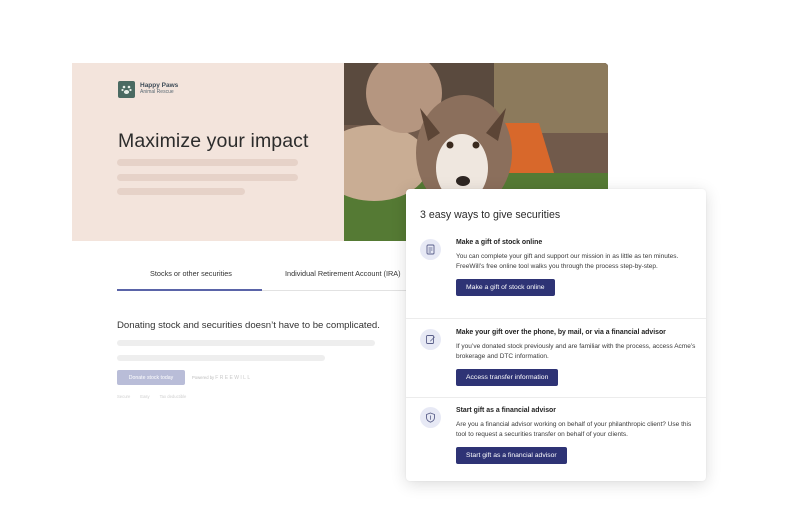  I want to click on panel-title: 3 easy ways to give securities, so click(490, 215).